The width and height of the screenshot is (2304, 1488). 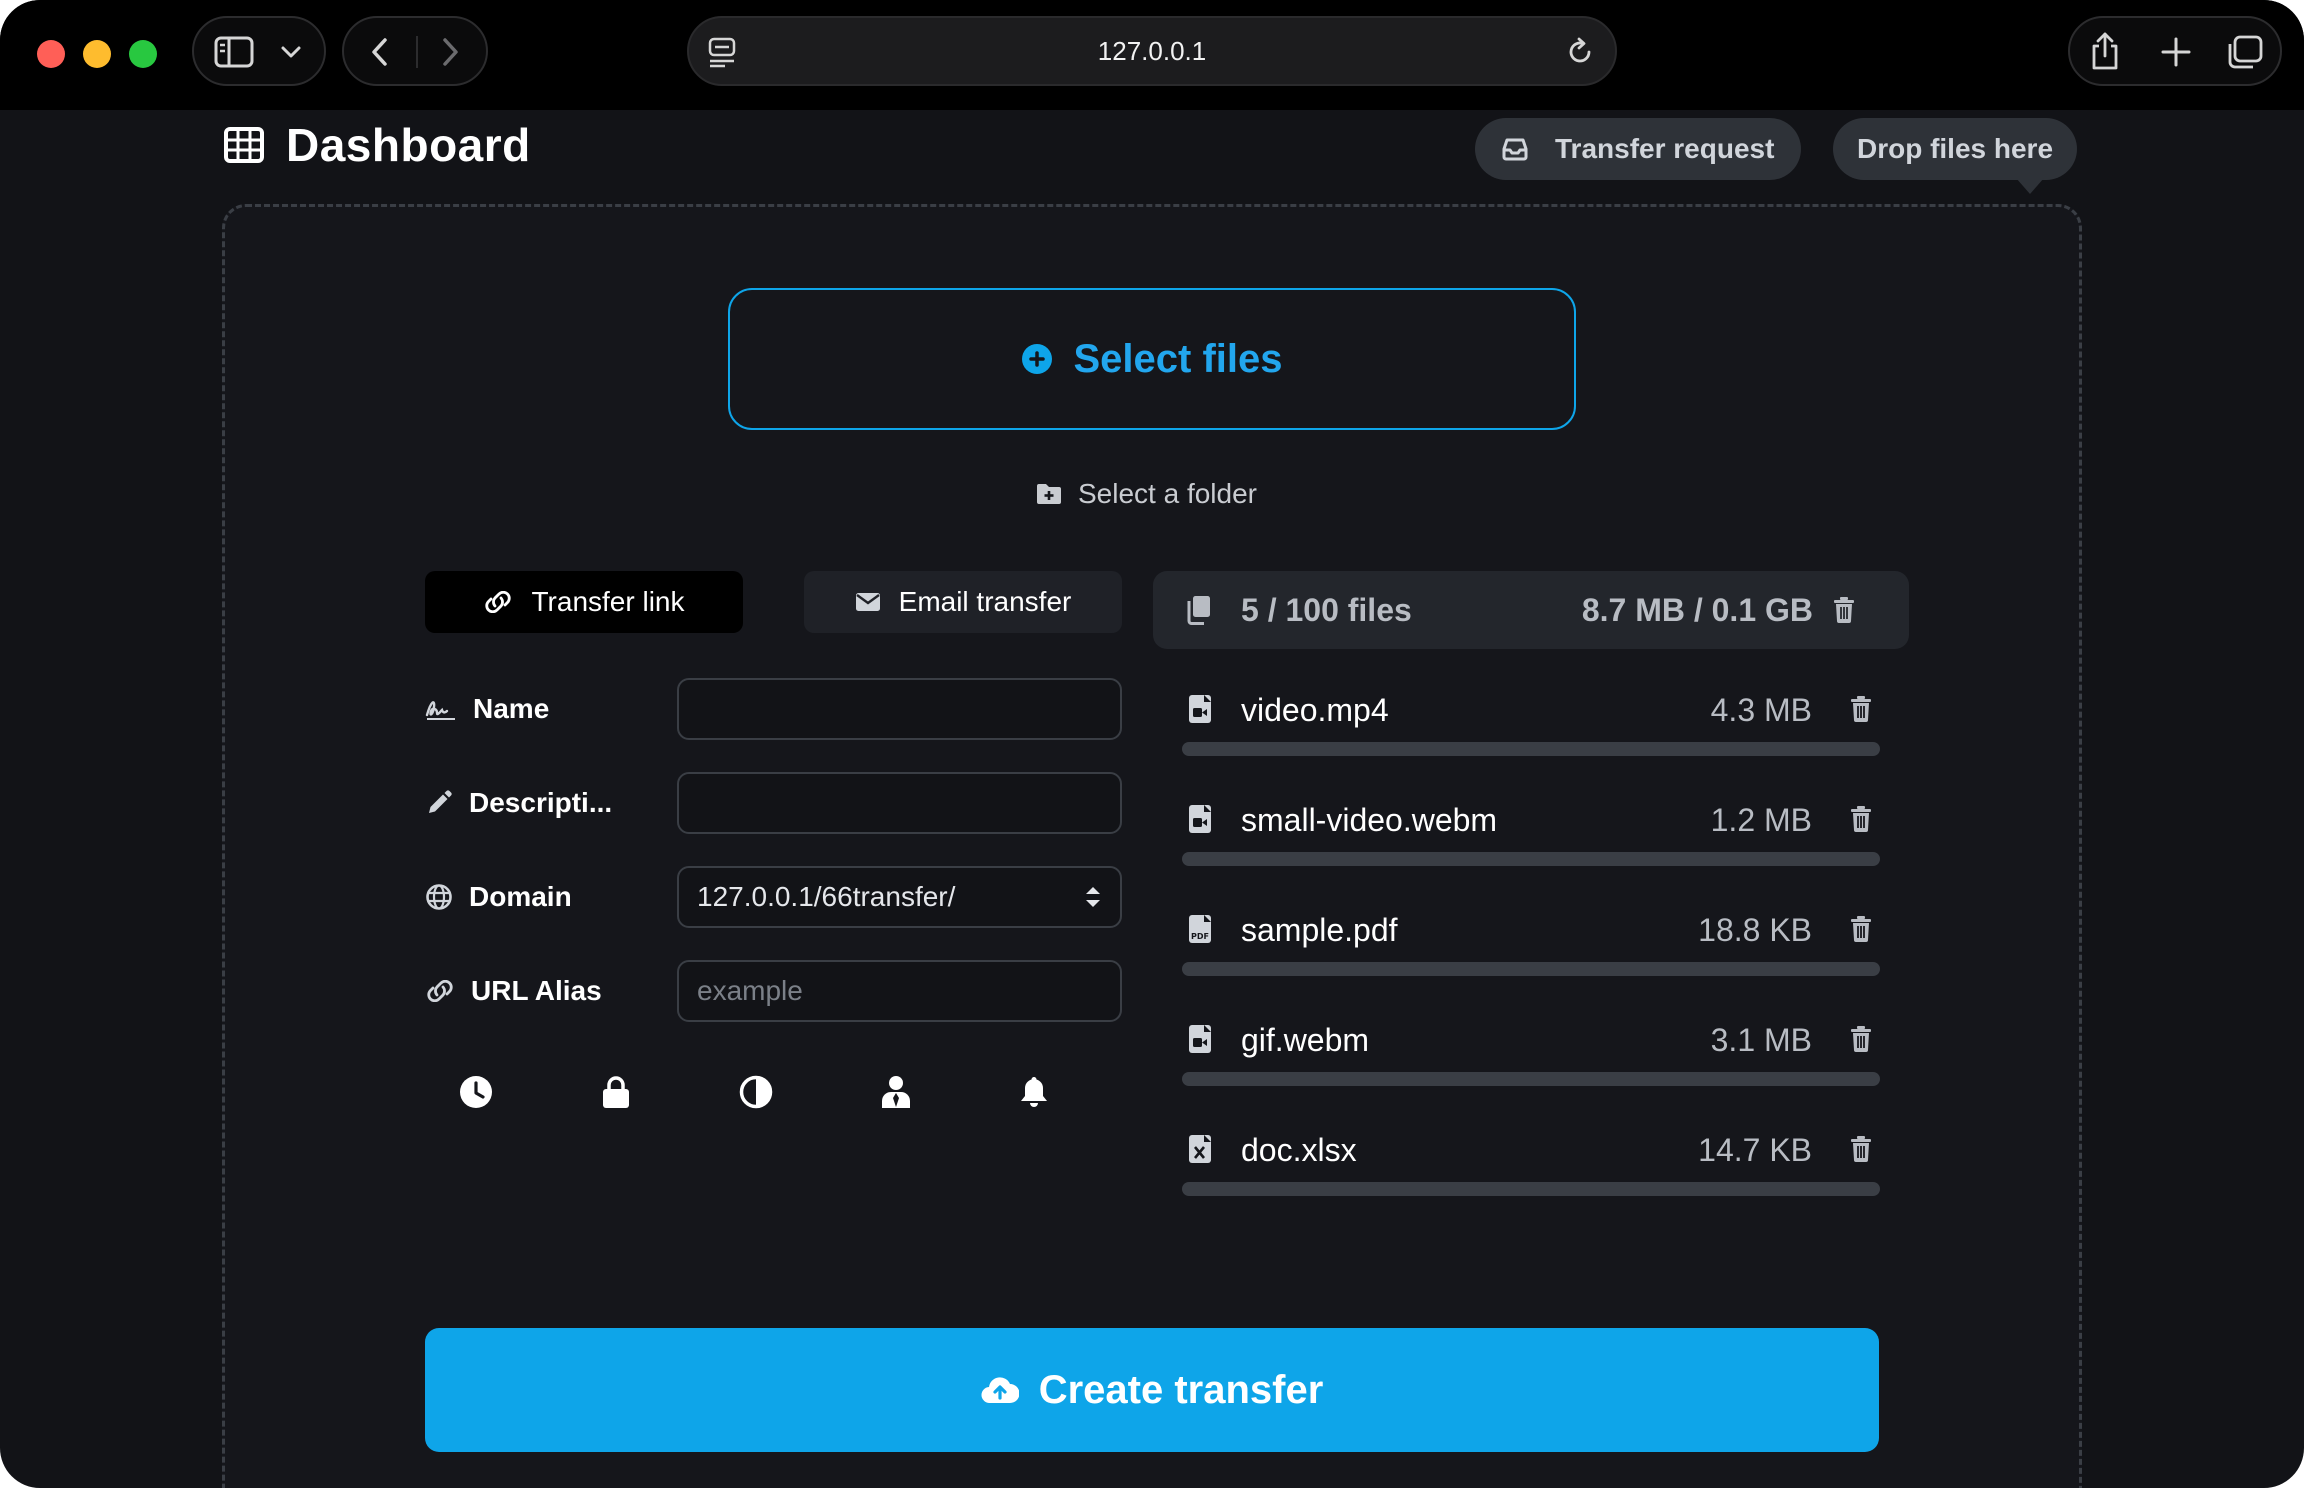 I want to click on close-window-button, so click(x=51, y=54).